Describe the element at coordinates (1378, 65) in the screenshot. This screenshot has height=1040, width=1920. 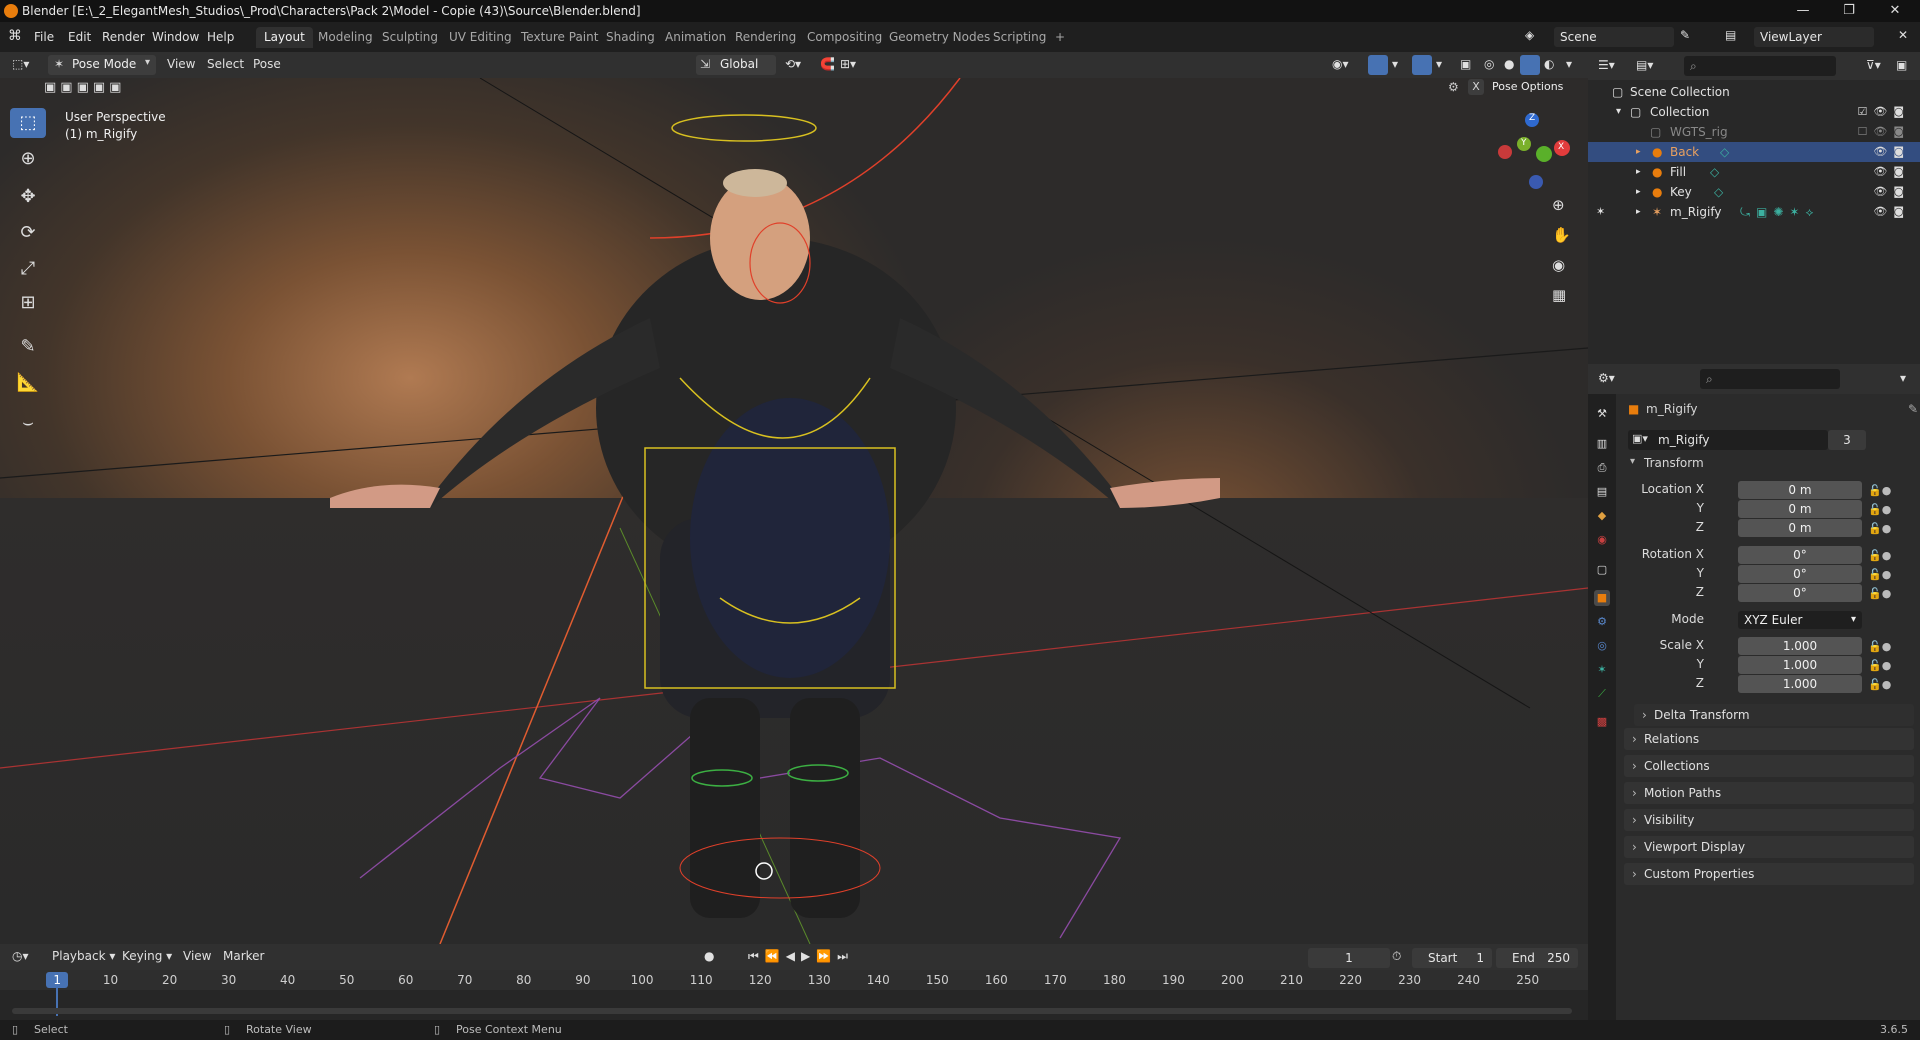
I see `gizmo-toggle-icon` at that location.